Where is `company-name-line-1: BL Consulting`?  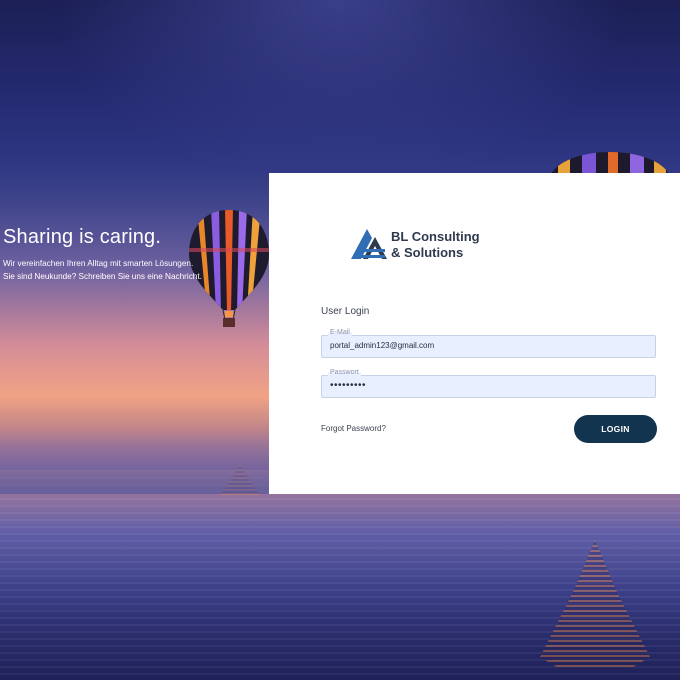 company-name-line-1: BL Consulting is located at coordinates (435, 236).